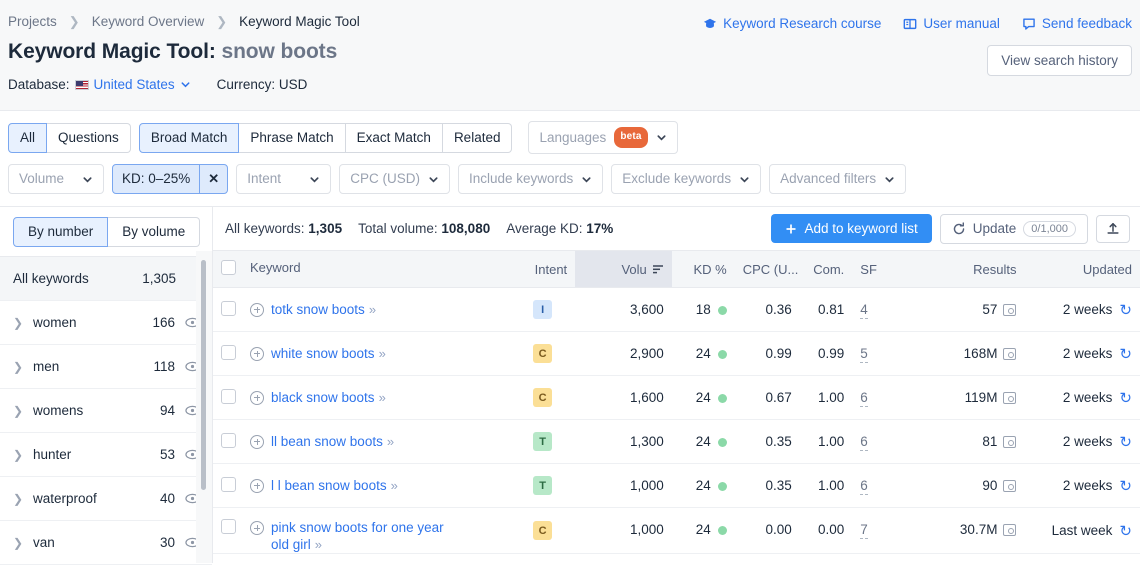 The image size is (1140, 575). Describe the element at coordinates (284, 179) in the screenshot. I see `intent-filter-dropdown: Intent` at that location.